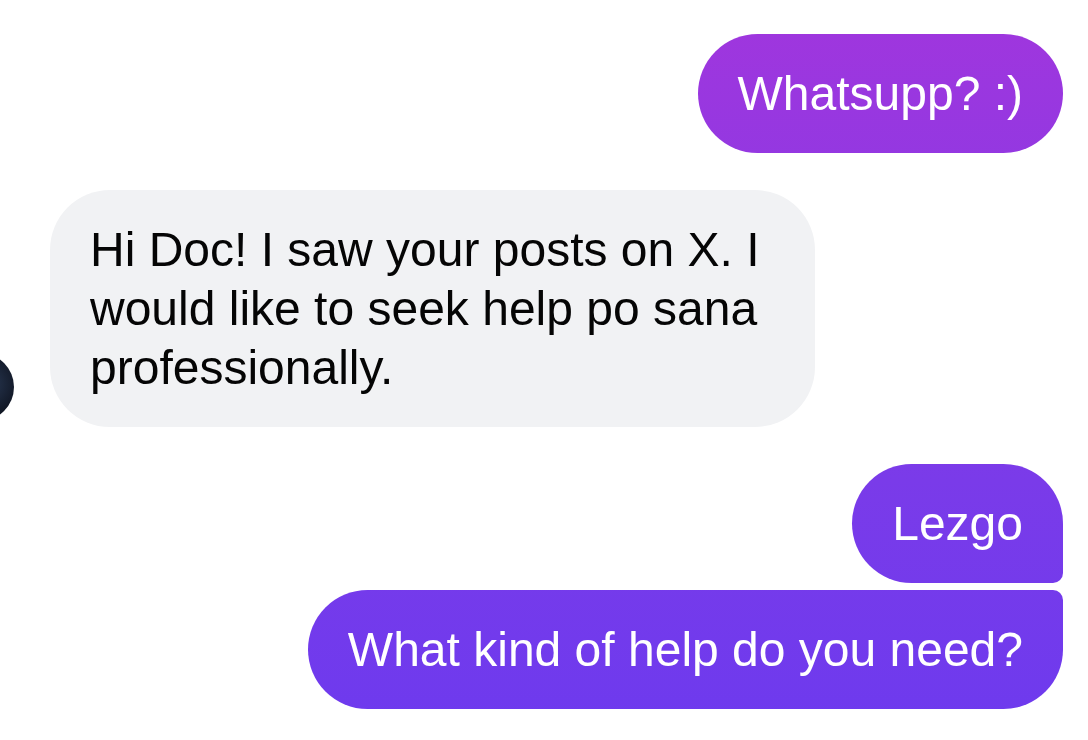 This screenshot has height=740, width=1088. Describe the element at coordinates (685, 649) in the screenshot. I see `sent-message-bubble: What kind of help do you need?` at that location.